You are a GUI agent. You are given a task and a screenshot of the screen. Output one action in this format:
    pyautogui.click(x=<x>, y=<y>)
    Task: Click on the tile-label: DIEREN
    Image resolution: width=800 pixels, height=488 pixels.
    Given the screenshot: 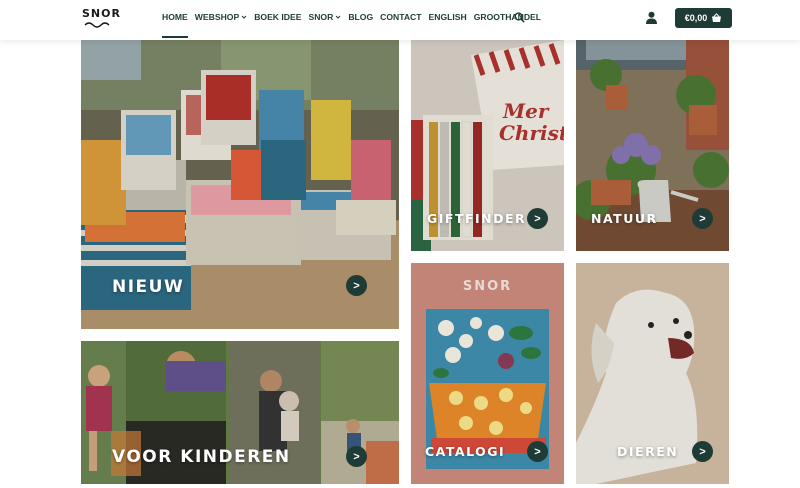 What is the action you would take?
    pyautogui.click(x=648, y=451)
    